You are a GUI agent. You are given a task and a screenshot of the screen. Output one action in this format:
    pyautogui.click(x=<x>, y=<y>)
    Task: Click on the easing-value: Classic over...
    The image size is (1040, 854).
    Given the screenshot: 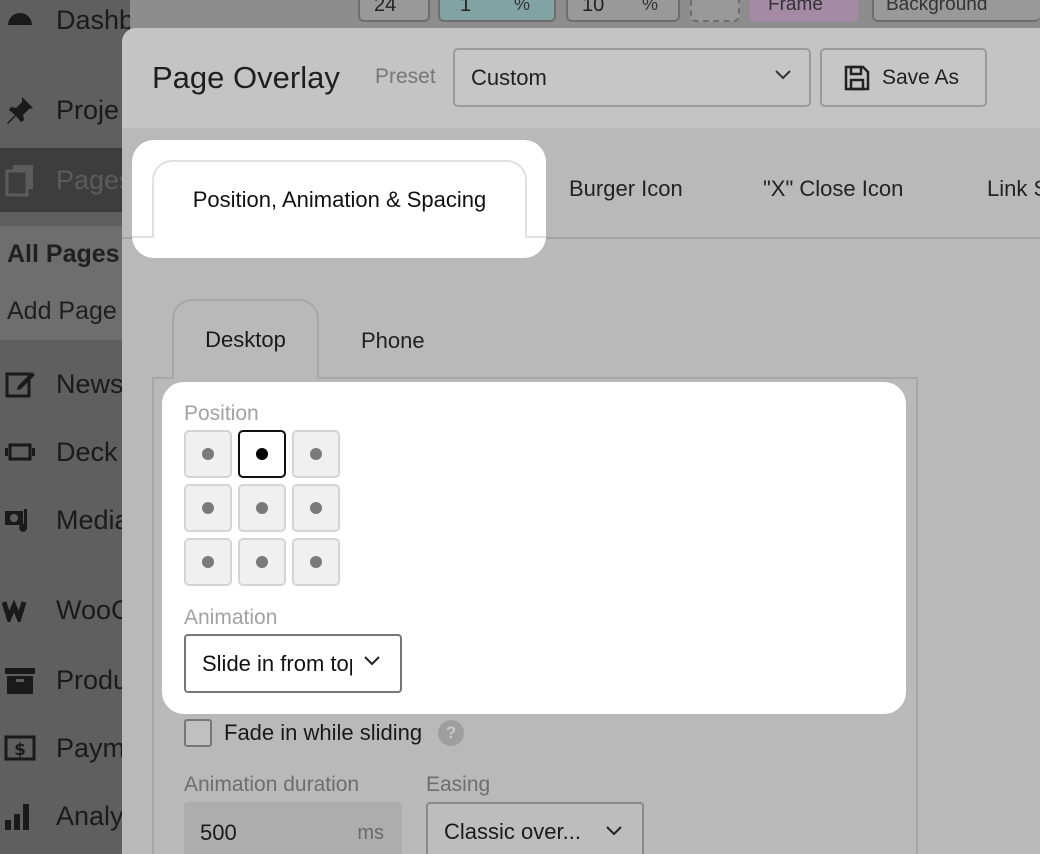 What is the action you would take?
    pyautogui.click(x=512, y=831)
    